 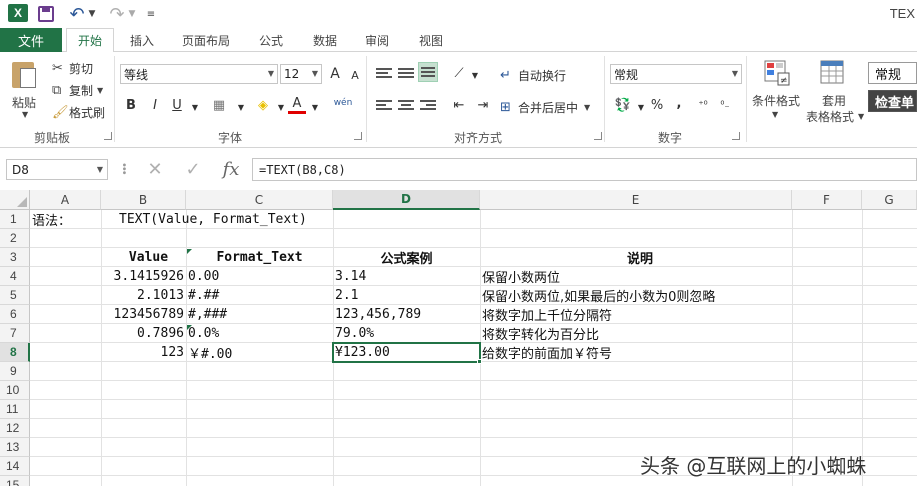 I want to click on row-header-9: 9, so click(x=15, y=371).